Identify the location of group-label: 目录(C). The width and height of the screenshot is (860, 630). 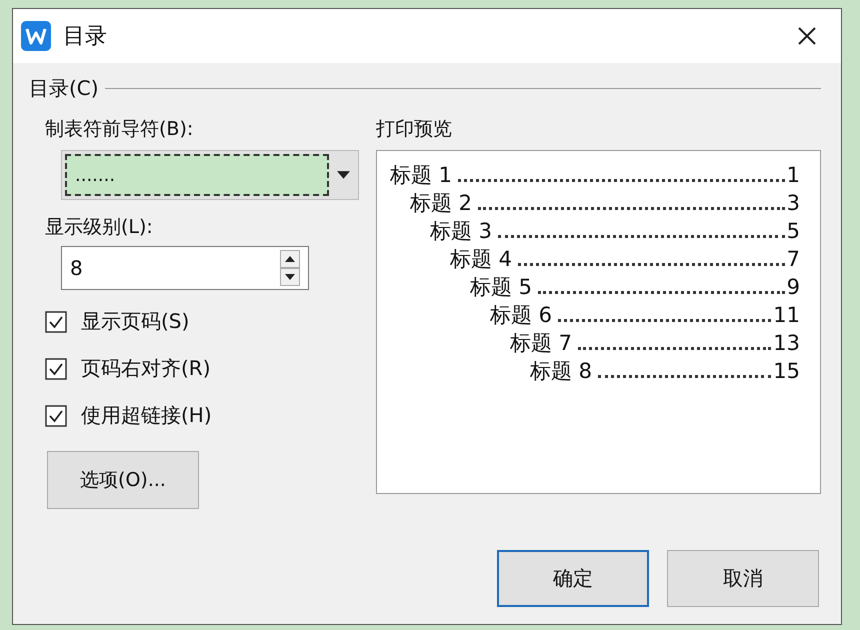
(64, 88).